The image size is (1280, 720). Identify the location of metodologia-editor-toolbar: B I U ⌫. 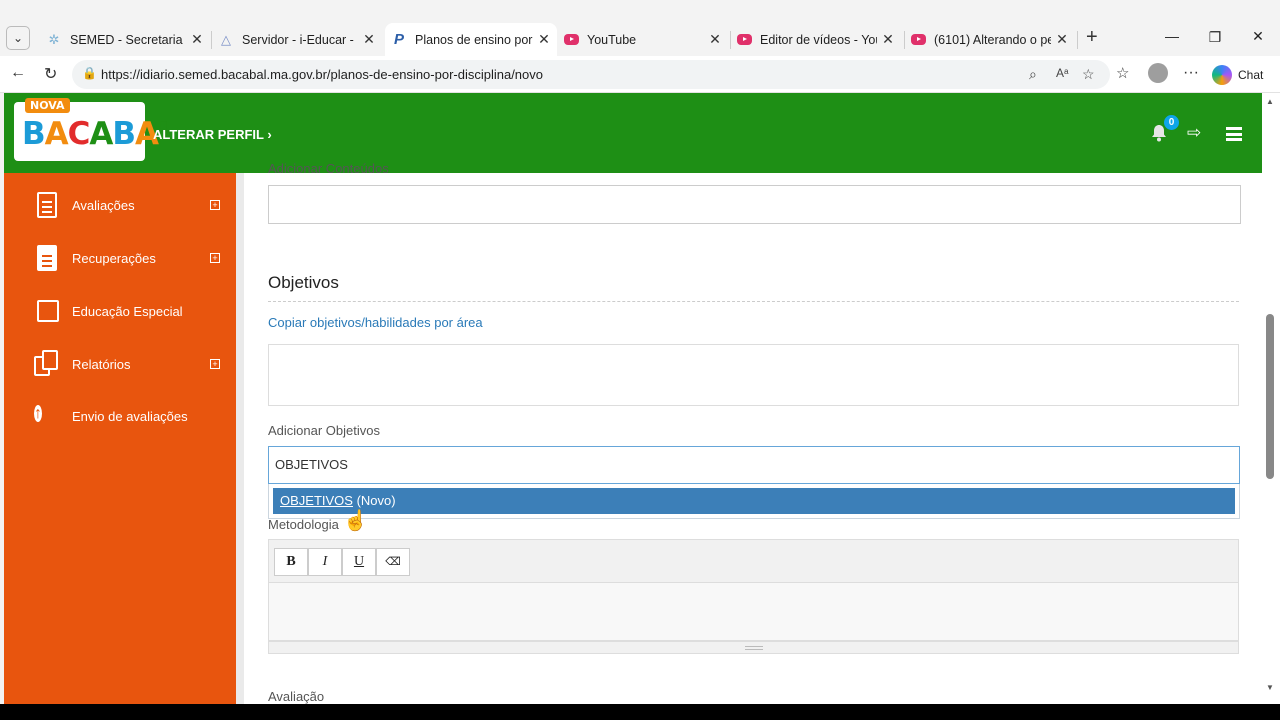
(753, 561).